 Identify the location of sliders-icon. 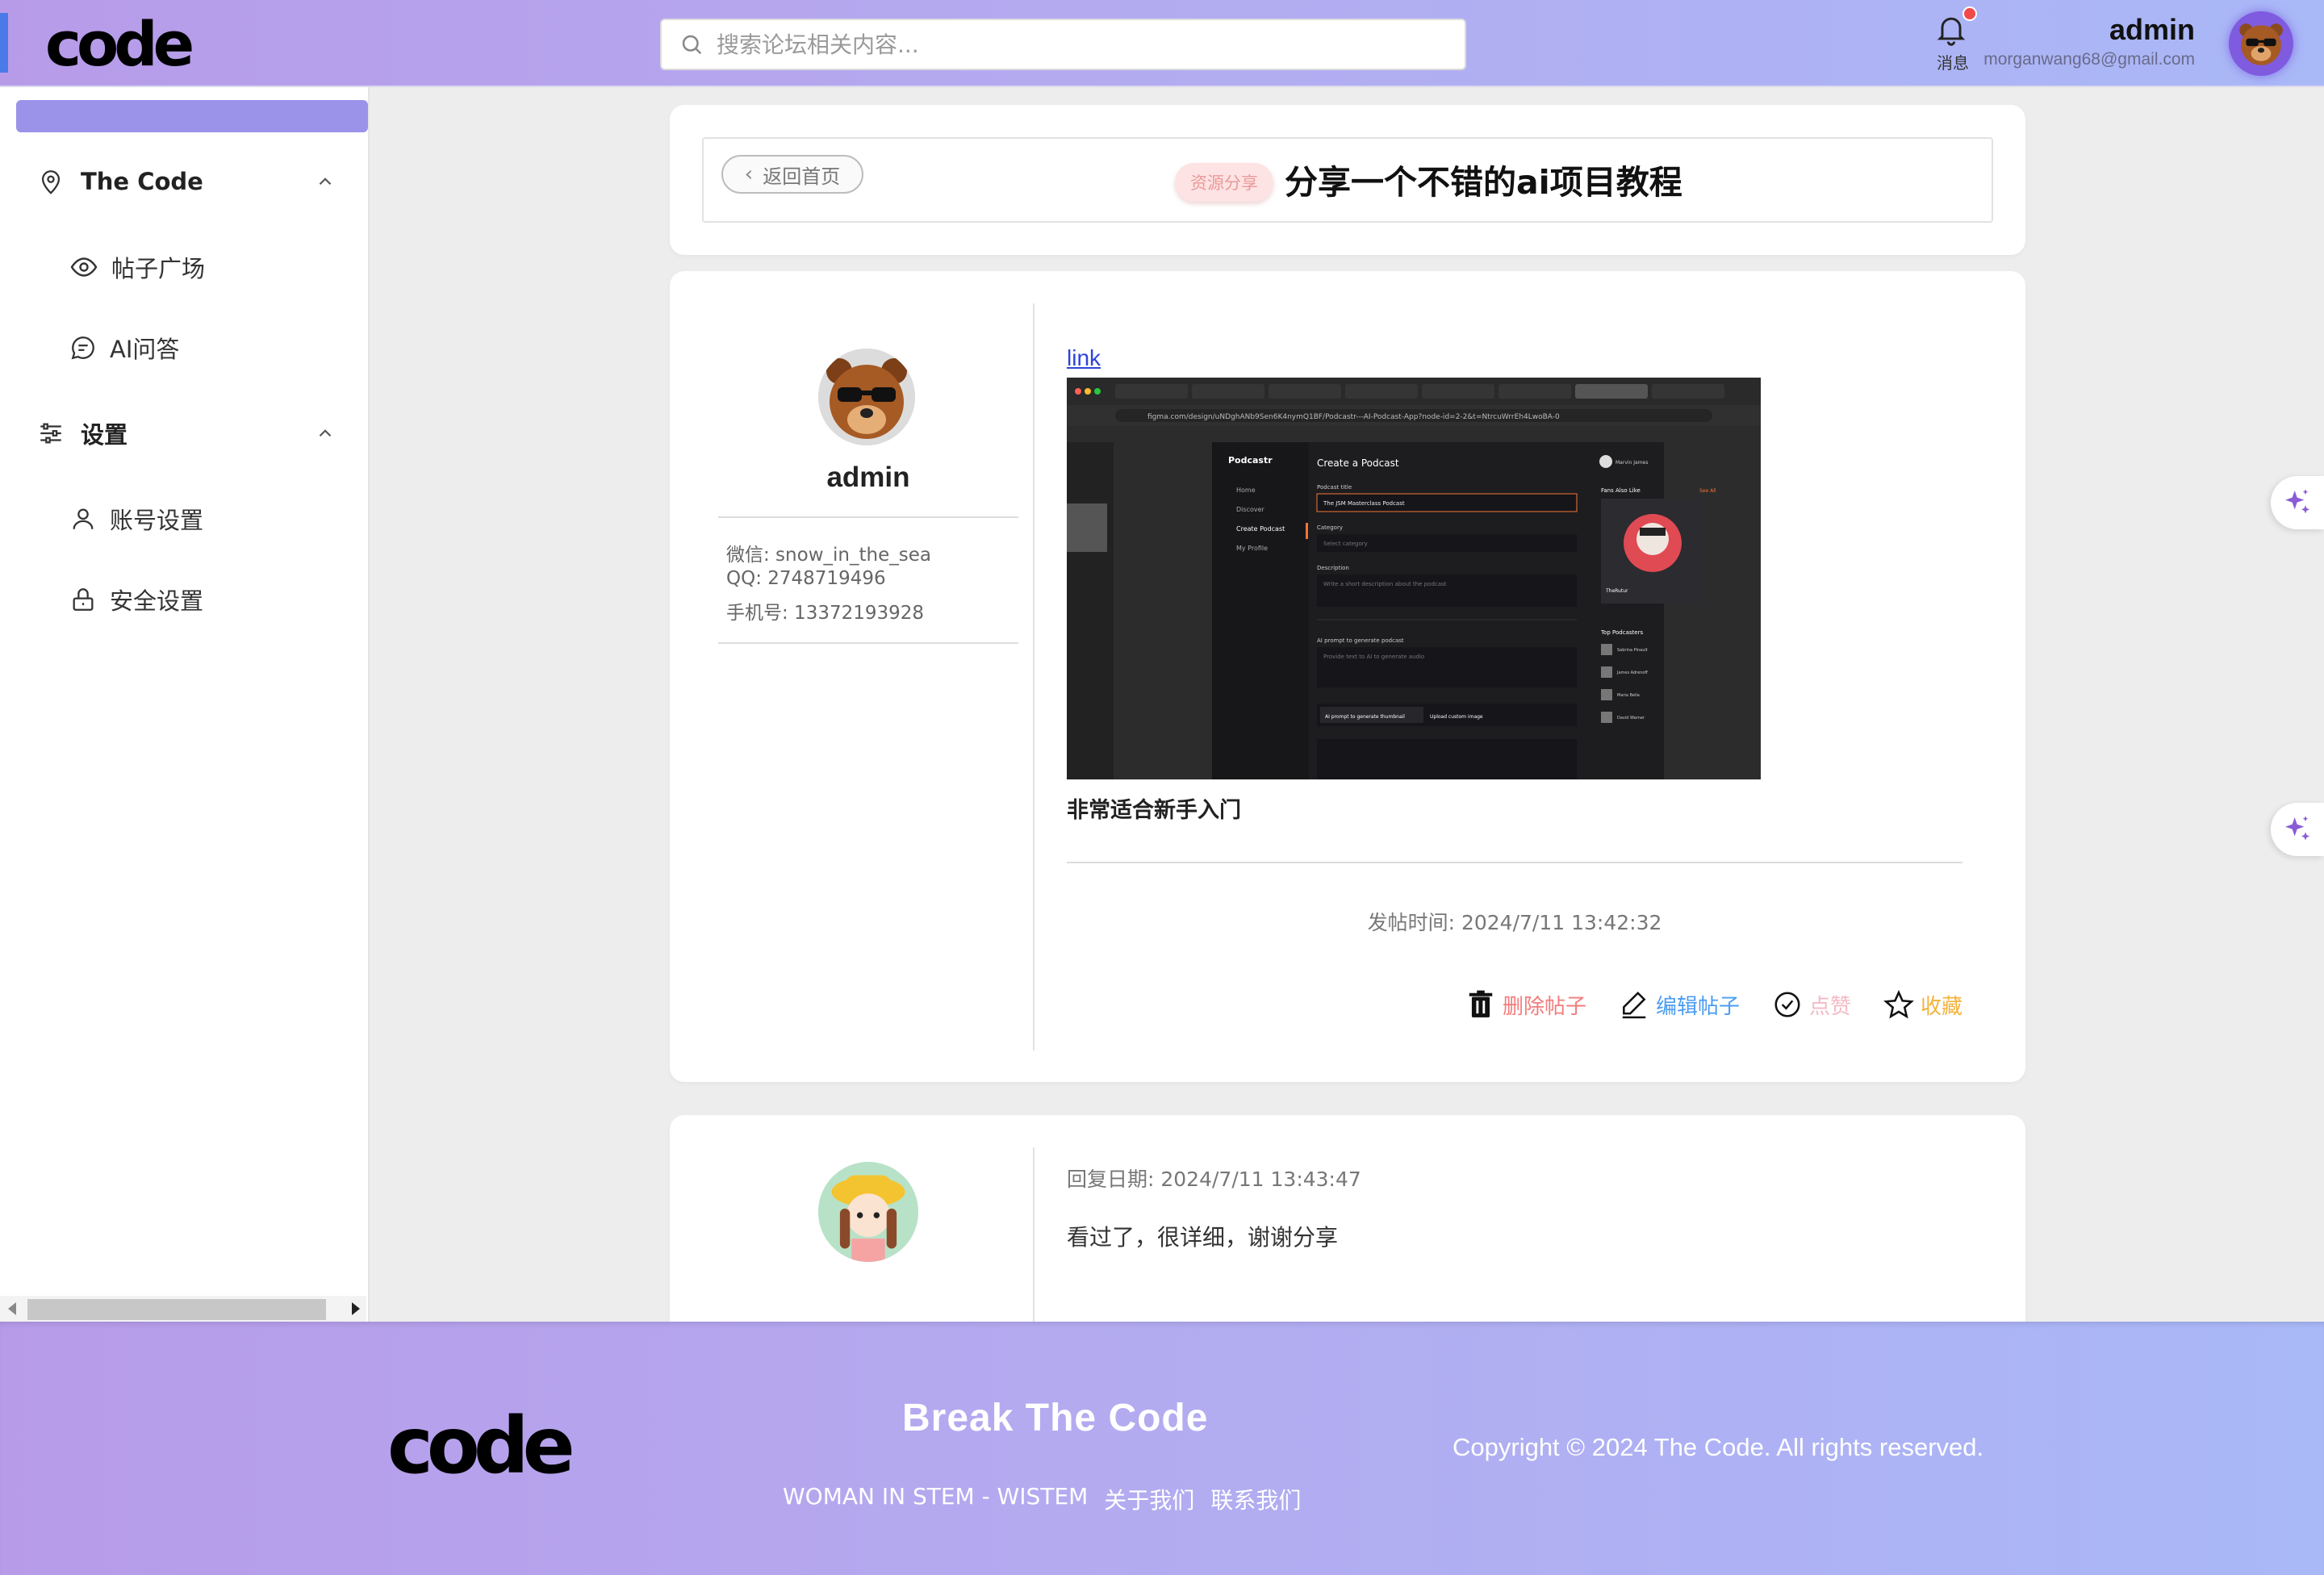
(51, 434).